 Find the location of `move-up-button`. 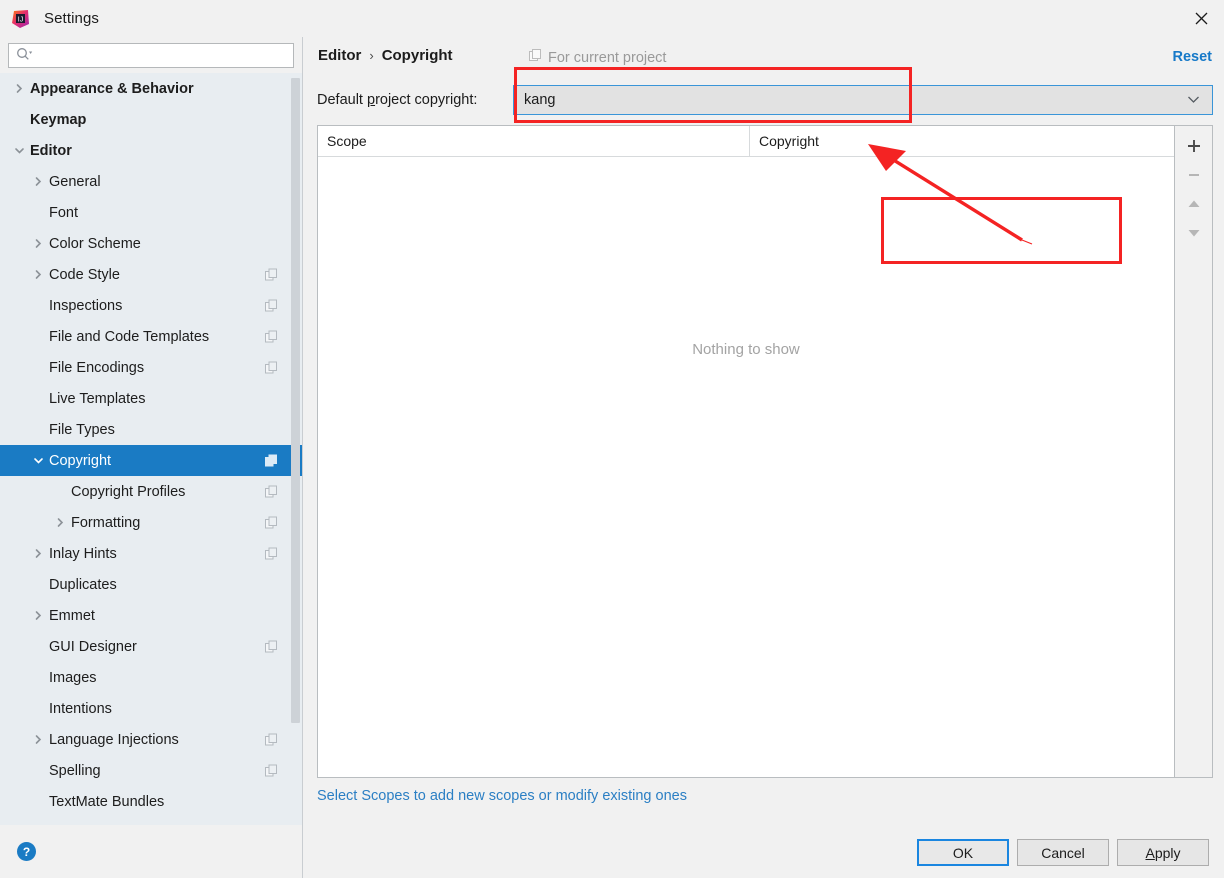

move-up-button is located at coordinates (1194, 203).